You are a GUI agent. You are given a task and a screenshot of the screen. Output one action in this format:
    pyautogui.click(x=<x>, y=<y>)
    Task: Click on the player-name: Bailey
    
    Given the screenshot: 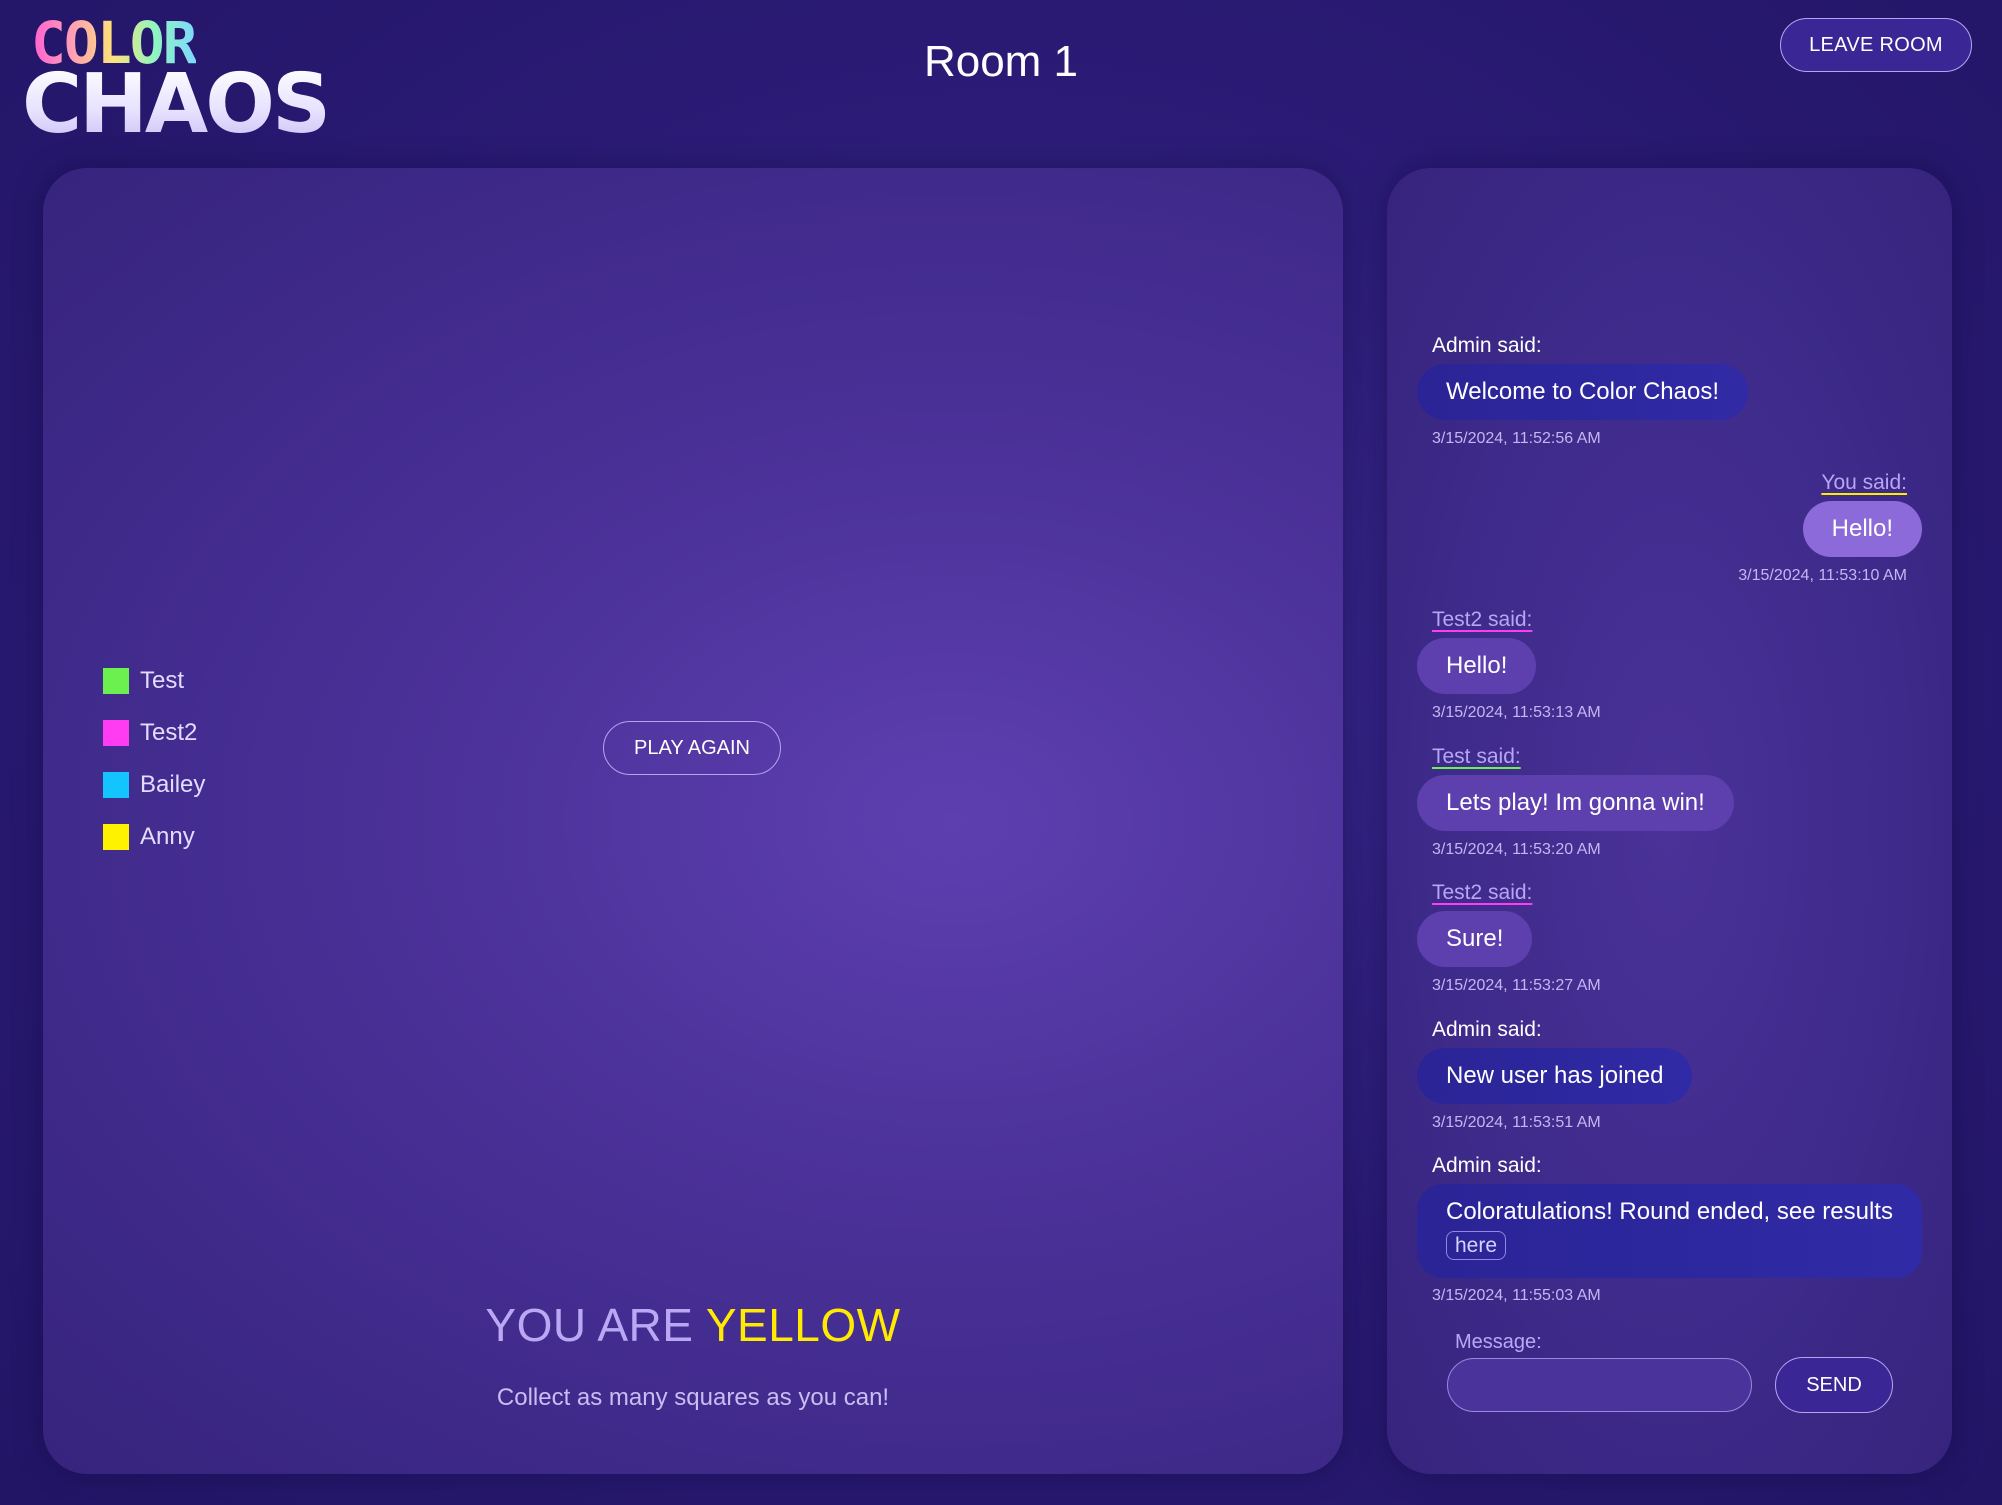 What is the action you would take?
    pyautogui.click(x=173, y=784)
    